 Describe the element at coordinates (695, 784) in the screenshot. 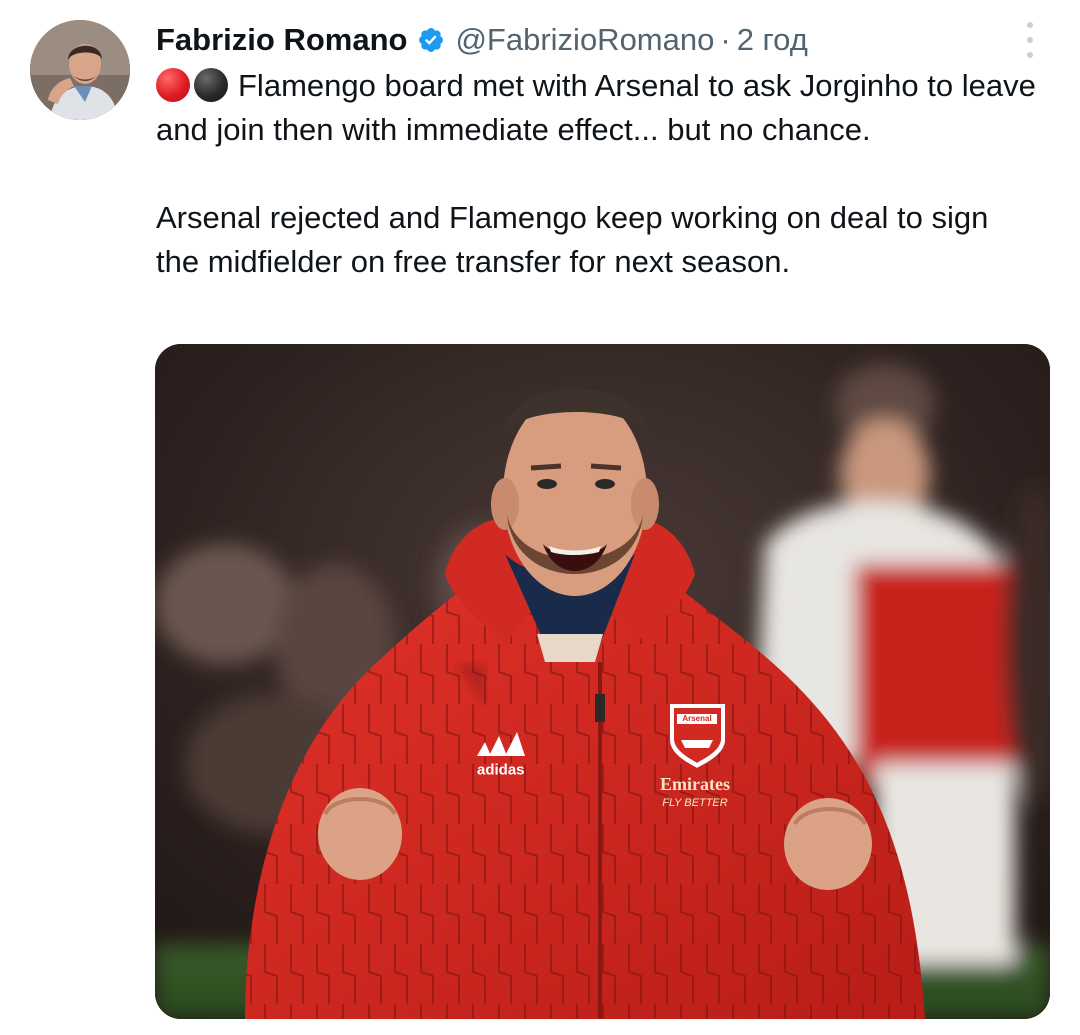

I see `svg-text: Emirates` at that location.